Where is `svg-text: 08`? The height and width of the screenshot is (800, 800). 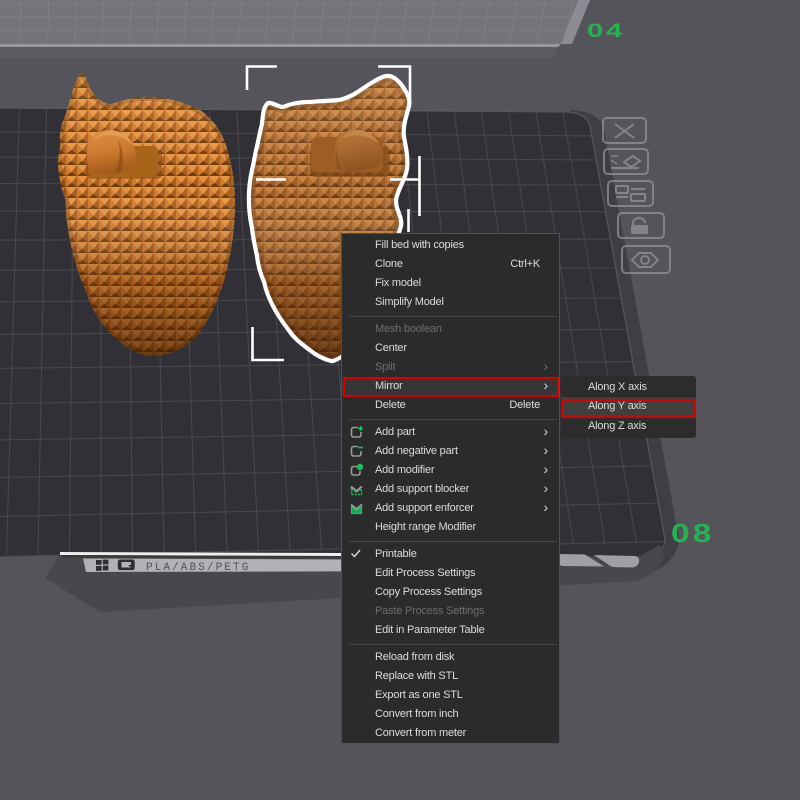
svg-text: 08 is located at coordinates (692, 533).